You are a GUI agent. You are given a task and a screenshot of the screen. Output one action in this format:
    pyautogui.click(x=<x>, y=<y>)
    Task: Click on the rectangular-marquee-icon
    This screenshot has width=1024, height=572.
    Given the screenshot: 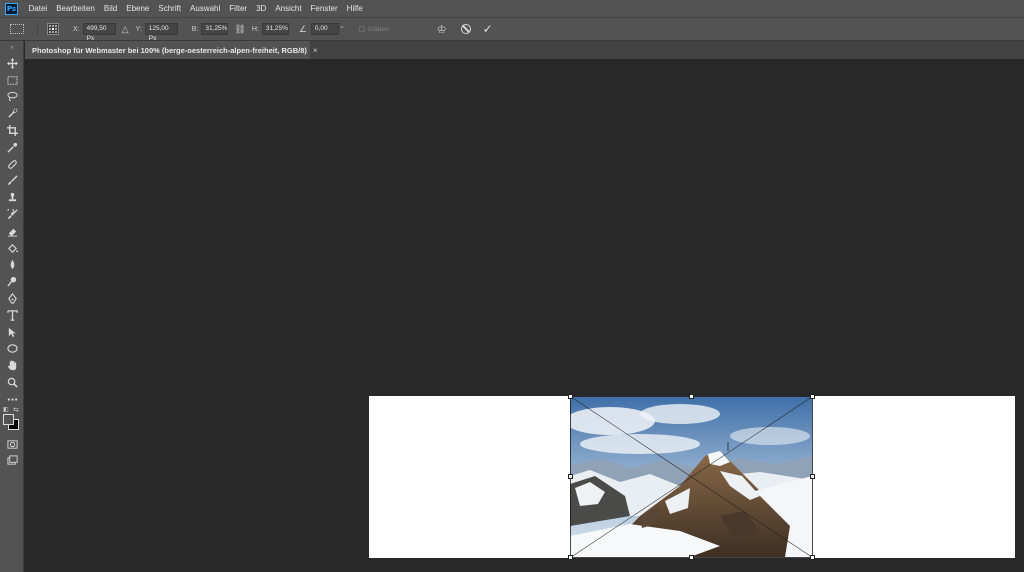 What is the action you would take?
    pyautogui.click(x=12, y=80)
    